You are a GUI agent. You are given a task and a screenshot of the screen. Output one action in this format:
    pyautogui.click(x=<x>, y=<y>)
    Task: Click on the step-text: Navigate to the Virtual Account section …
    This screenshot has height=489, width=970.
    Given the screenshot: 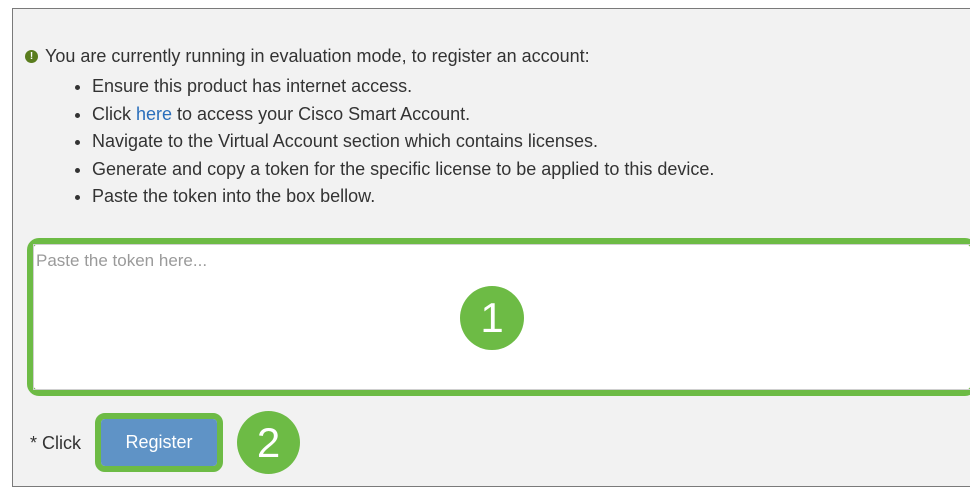 What is the action you would take?
    pyautogui.click(x=345, y=141)
    